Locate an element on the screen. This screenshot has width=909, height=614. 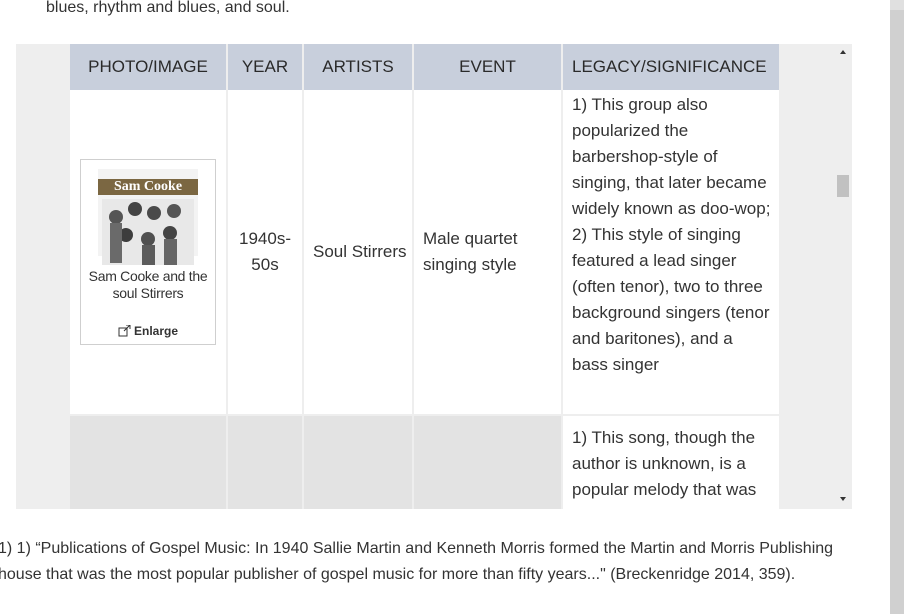
year-cell is located at coordinates (266, 462).